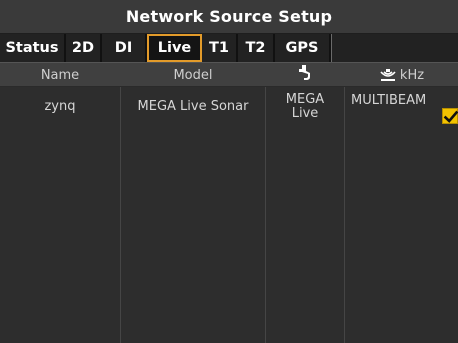 Image resolution: width=458 pixels, height=343 pixels. I want to click on cell-name: zynq, so click(60, 106).